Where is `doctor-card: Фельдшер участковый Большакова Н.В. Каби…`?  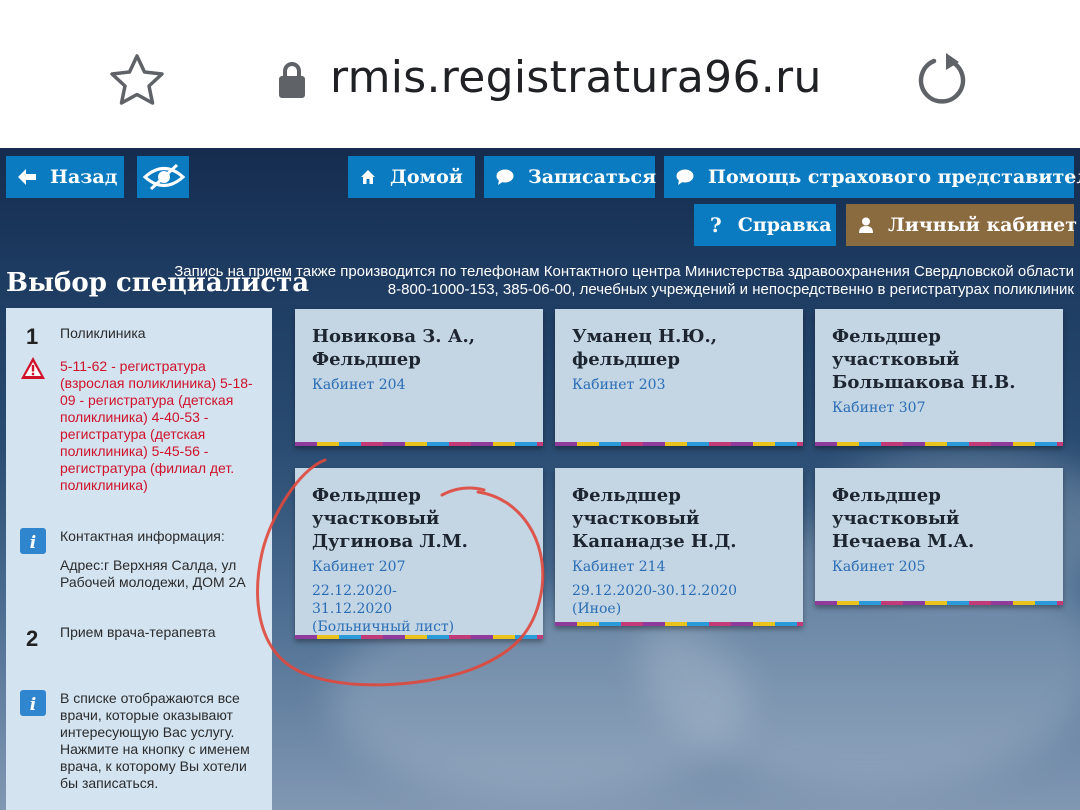
doctor-card: Фельдшер участковый Большакова Н.В. Каби… is located at coordinates (939, 377).